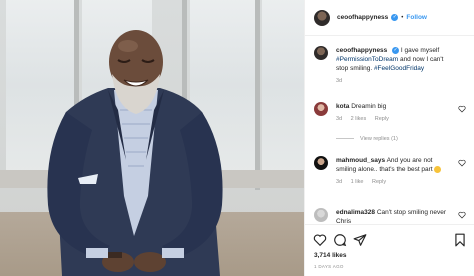  Describe the element at coordinates (345, 139) in the screenshot. I see `replies-line` at that location.